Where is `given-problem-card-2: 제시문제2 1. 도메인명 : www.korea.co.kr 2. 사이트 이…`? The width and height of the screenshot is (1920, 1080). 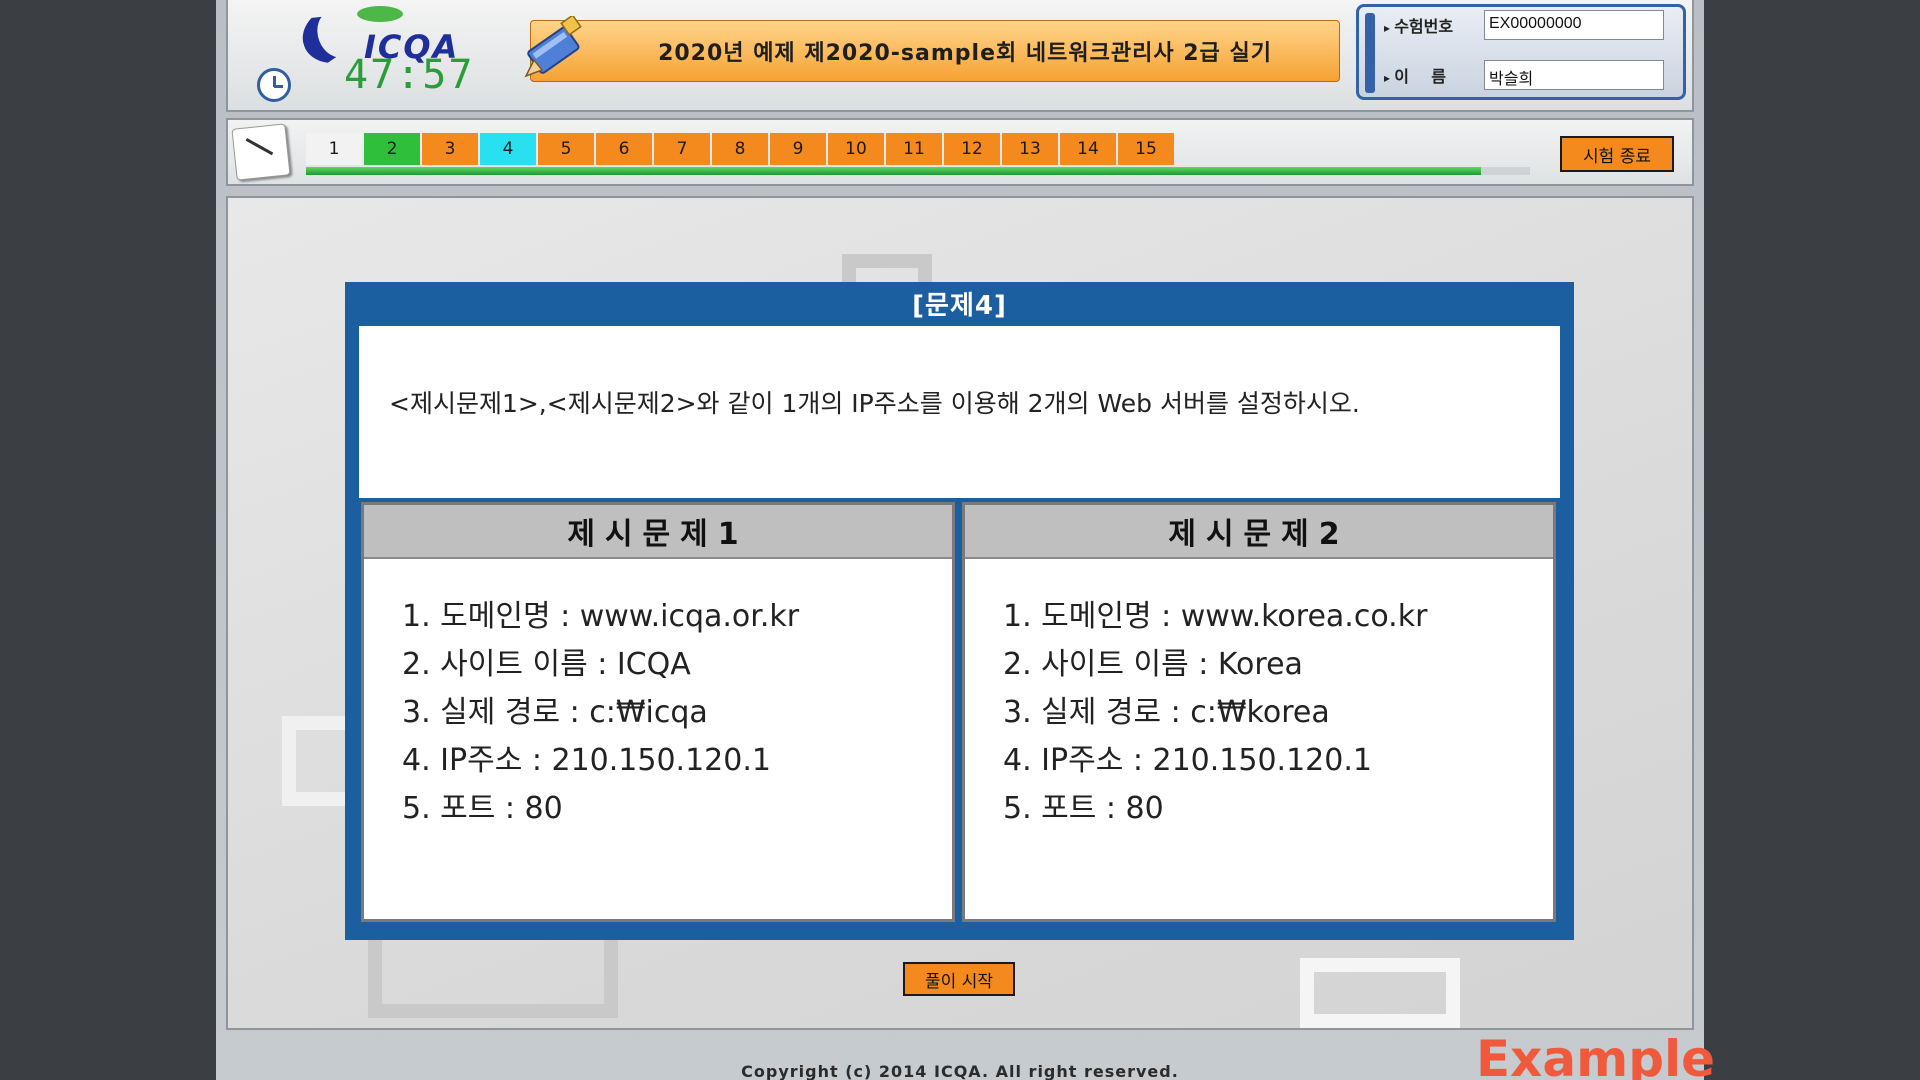 given-problem-card-2: 제시문제2 1. 도메인명 : www.korea.co.kr 2. 사이트 이… is located at coordinates (1259, 712).